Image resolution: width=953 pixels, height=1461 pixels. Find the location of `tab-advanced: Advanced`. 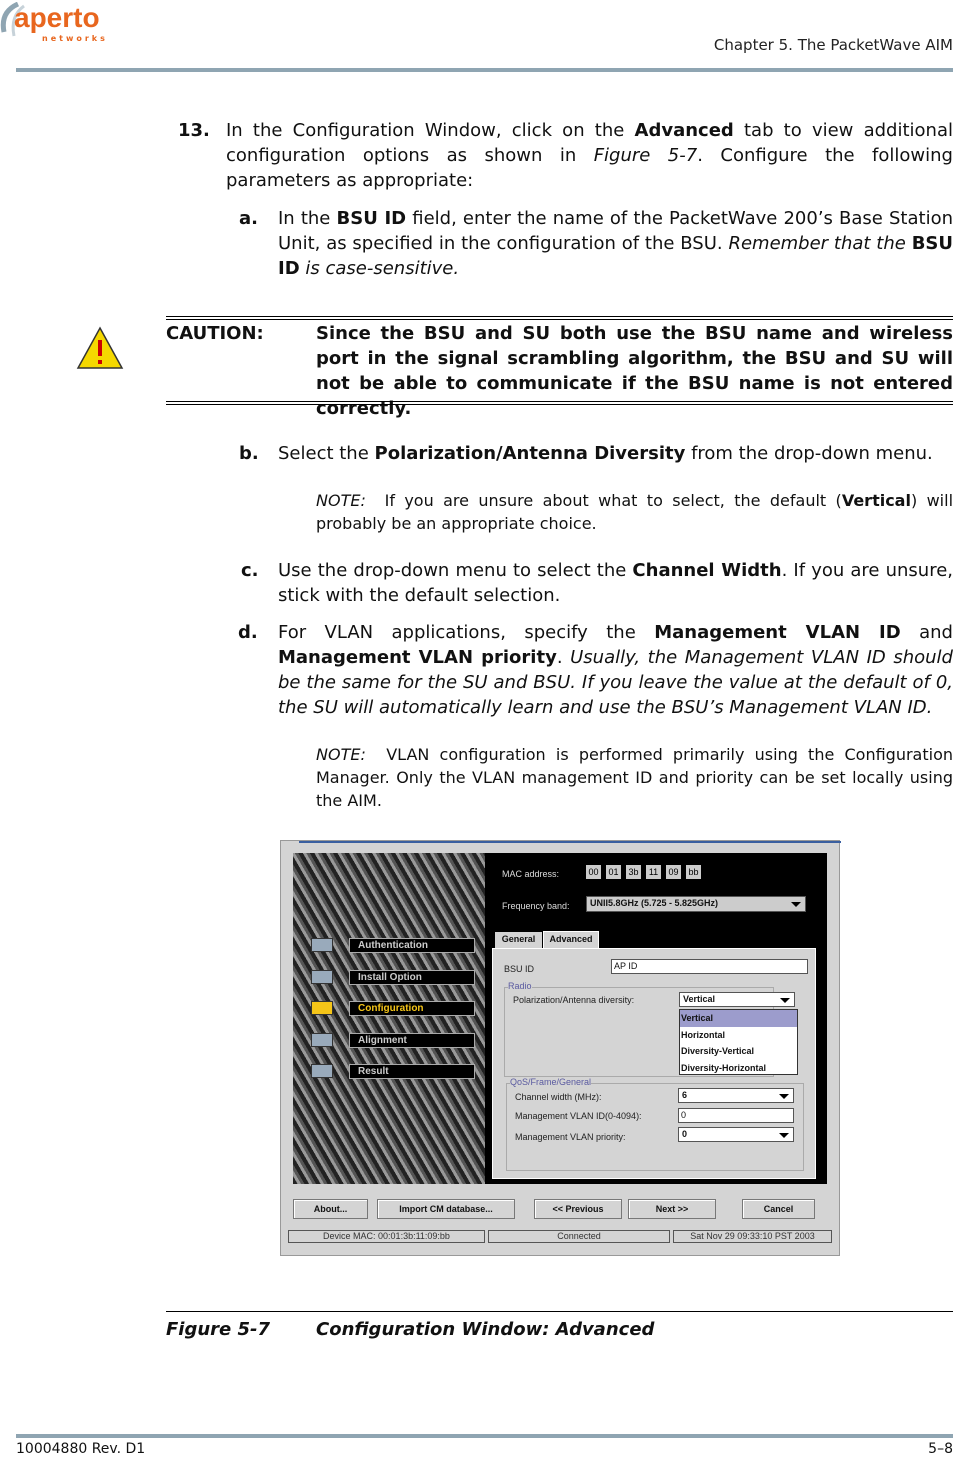

tab-advanced: Advanced is located at coordinates (571, 939).